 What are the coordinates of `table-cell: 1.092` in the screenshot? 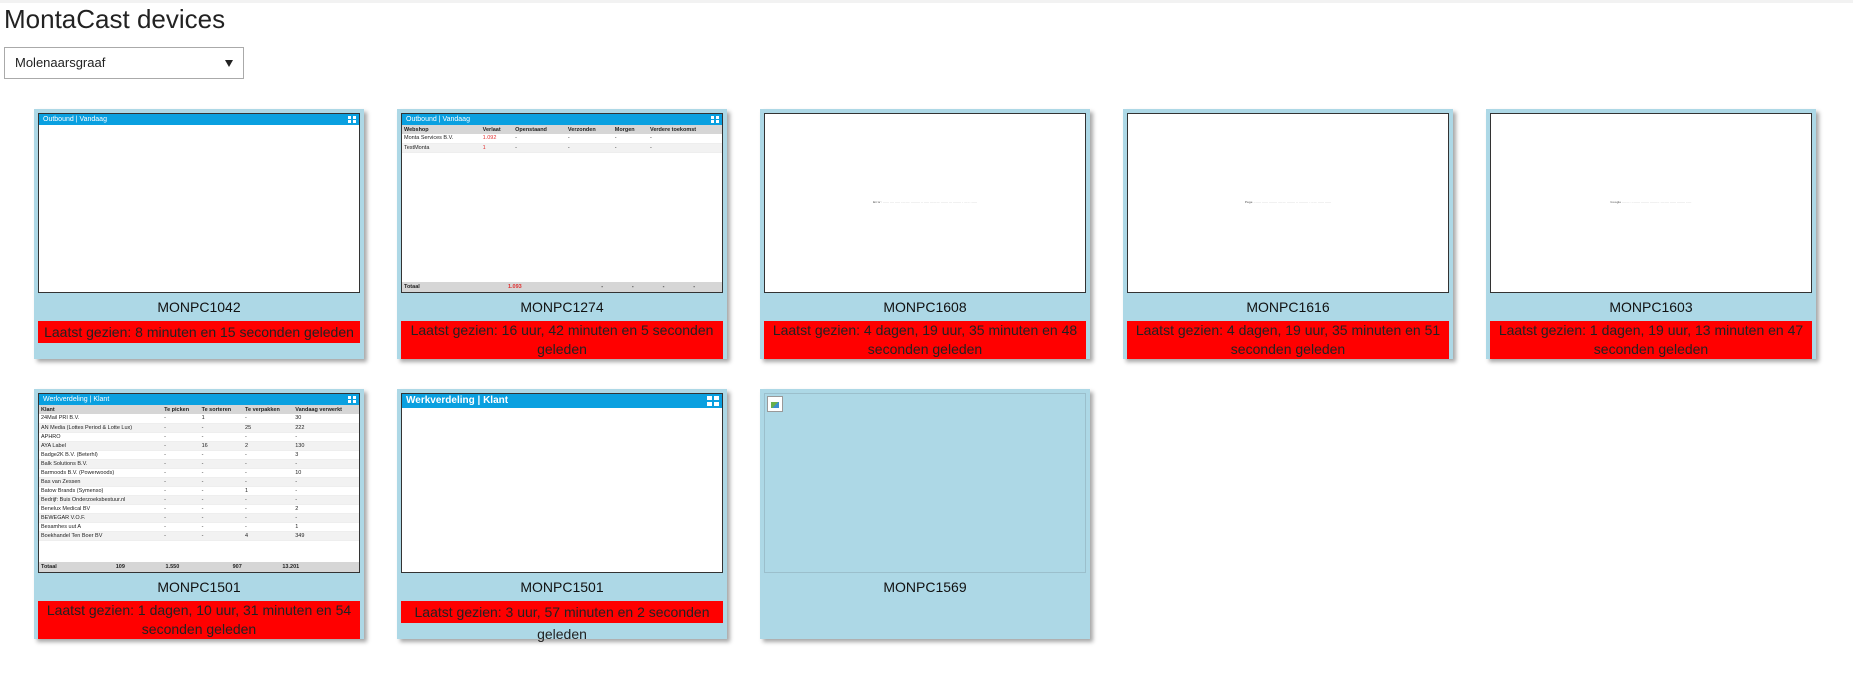 It's located at (497, 139).